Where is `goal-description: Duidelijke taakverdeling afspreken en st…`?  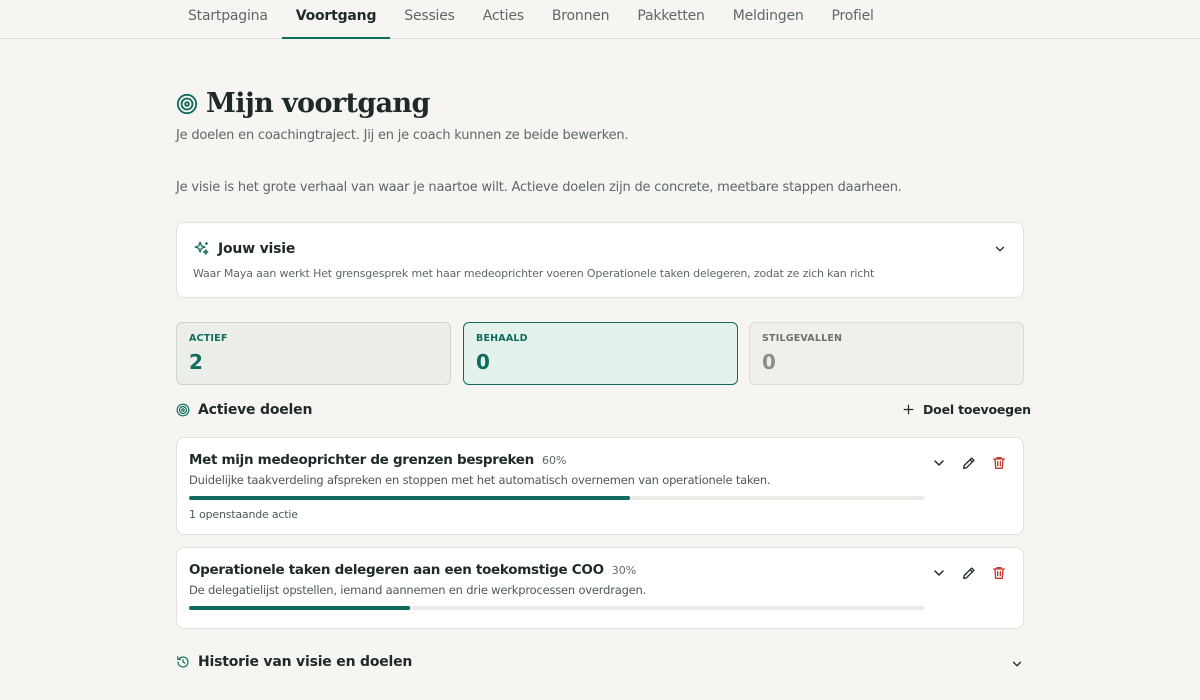 goal-description: Duidelijke taakverdeling afspreken en st… is located at coordinates (480, 480).